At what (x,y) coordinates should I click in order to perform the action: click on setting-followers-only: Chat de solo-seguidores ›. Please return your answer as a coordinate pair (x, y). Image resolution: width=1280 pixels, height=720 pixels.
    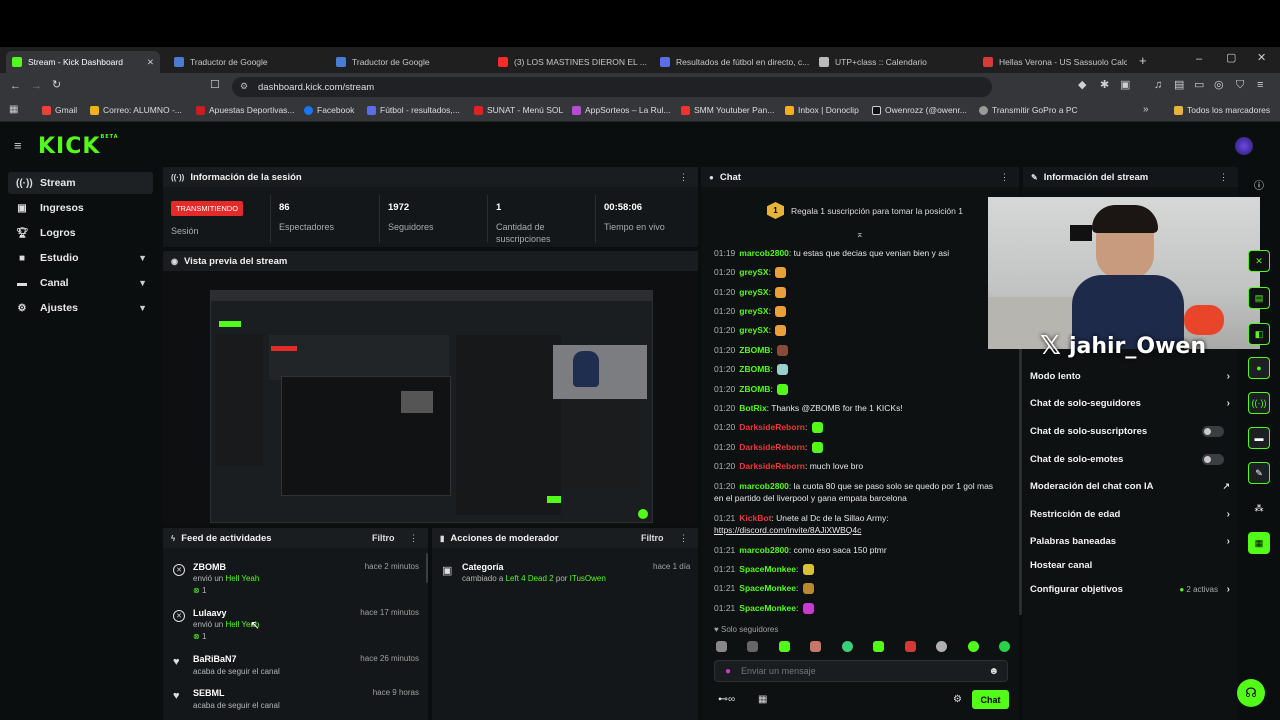
    Looking at the image, I should click on (1130, 403).